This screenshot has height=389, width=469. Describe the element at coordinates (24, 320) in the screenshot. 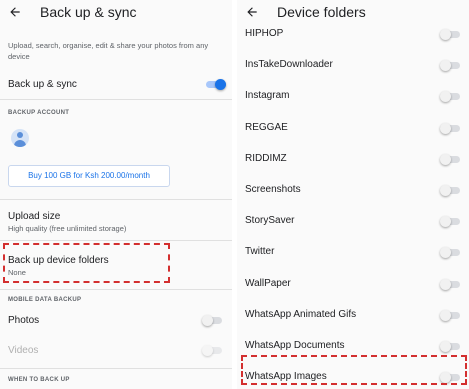

I see `photos-label: Photos` at that location.